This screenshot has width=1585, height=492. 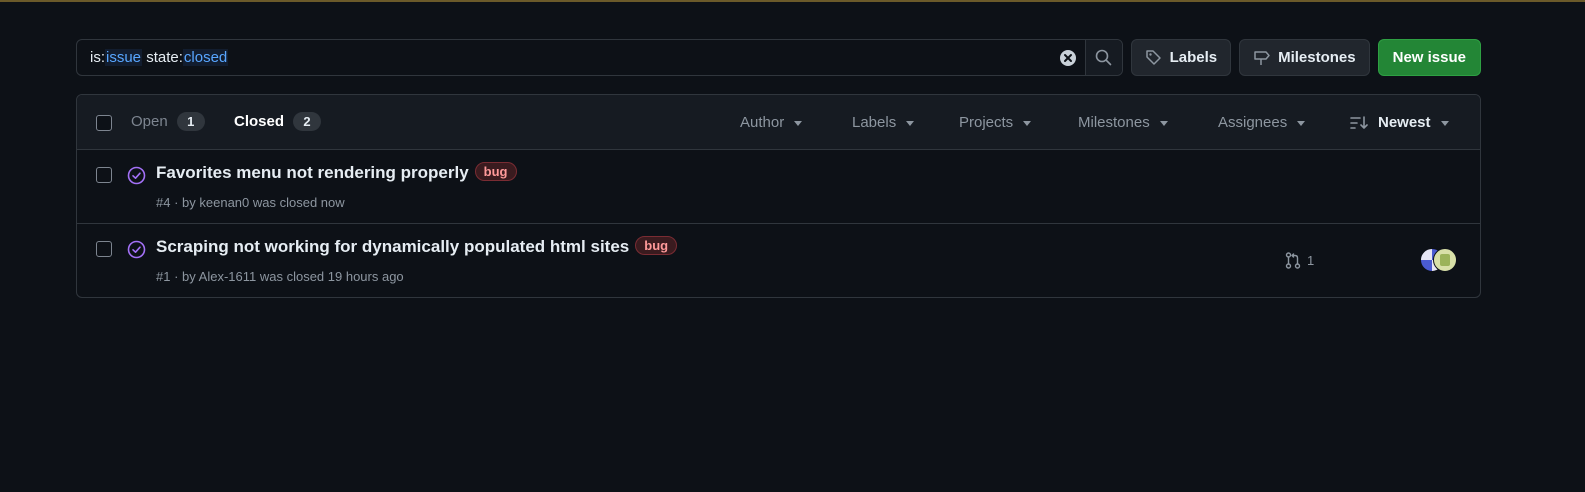 I want to click on labels-filter-label: Labels, so click(x=874, y=122).